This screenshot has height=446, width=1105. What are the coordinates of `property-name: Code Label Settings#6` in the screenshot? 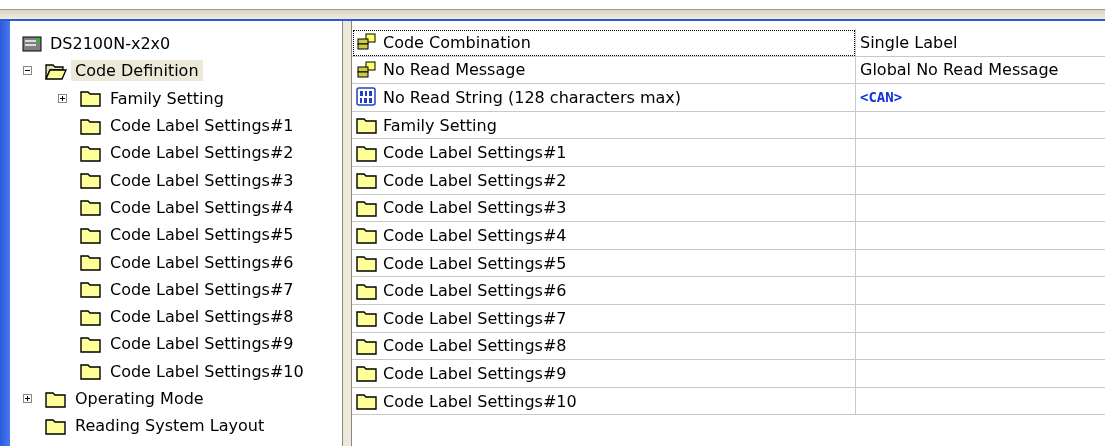 It's located at (475, 291).